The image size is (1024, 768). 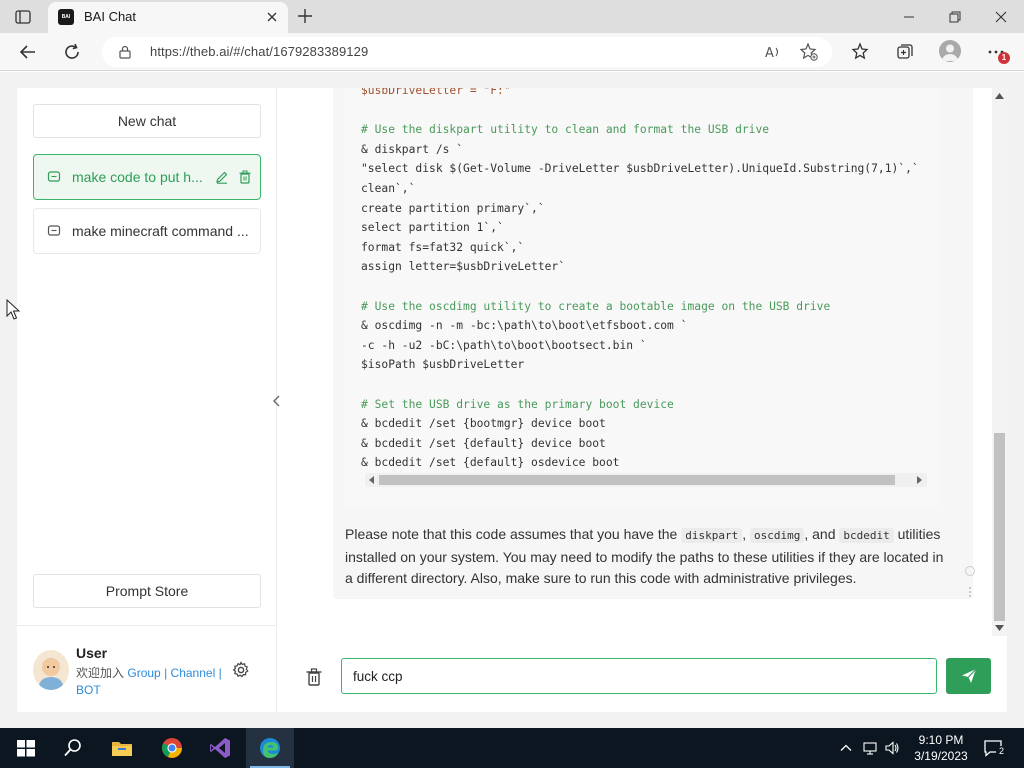 What do you see at coordinates (453, 208) in the screenshot?
I see `code-line: create partition primary`,`` at bounding box center [453, 208].